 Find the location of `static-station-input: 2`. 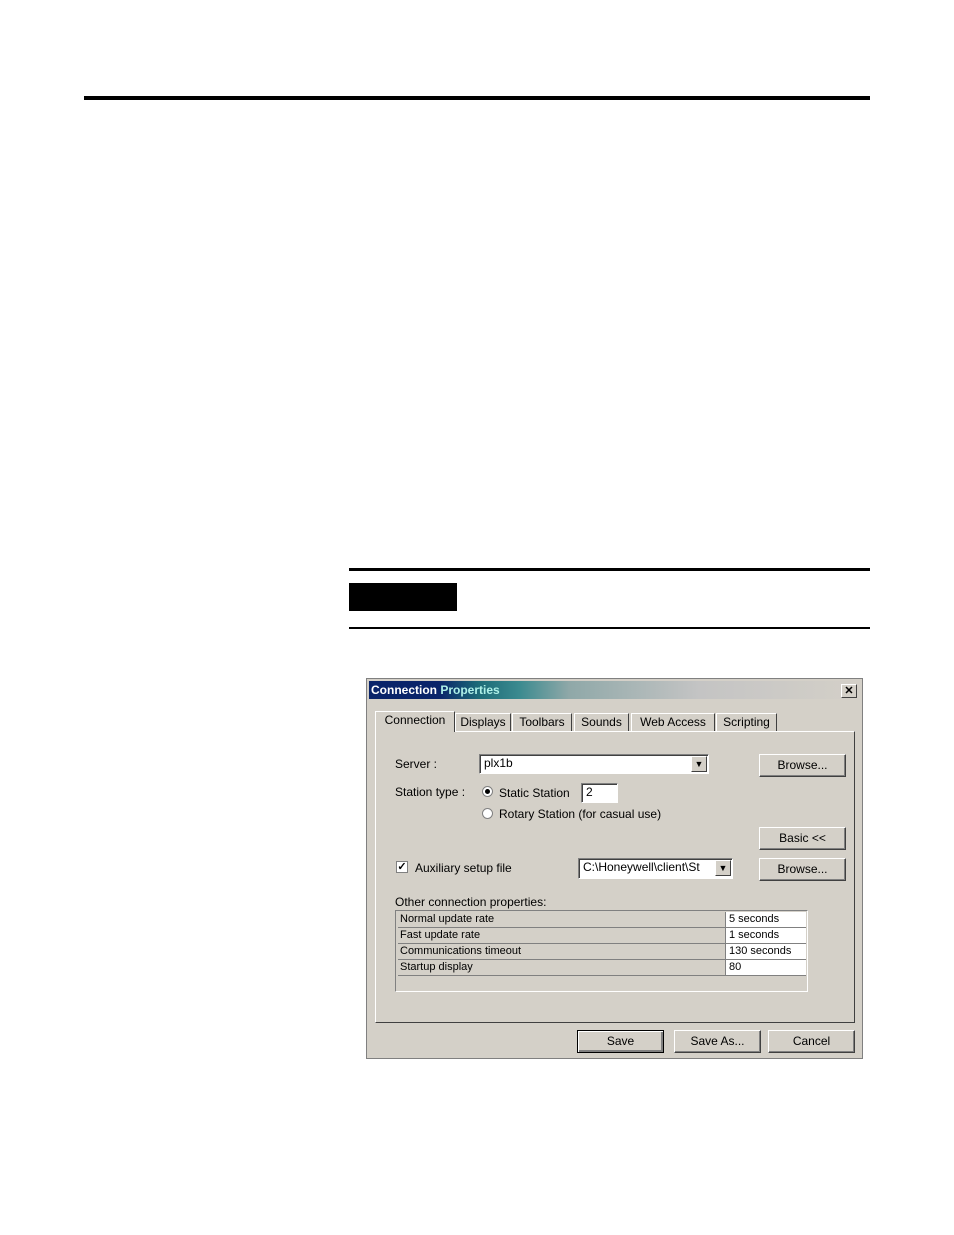

static-station-input: 2 is located at coordinates (599, 793).